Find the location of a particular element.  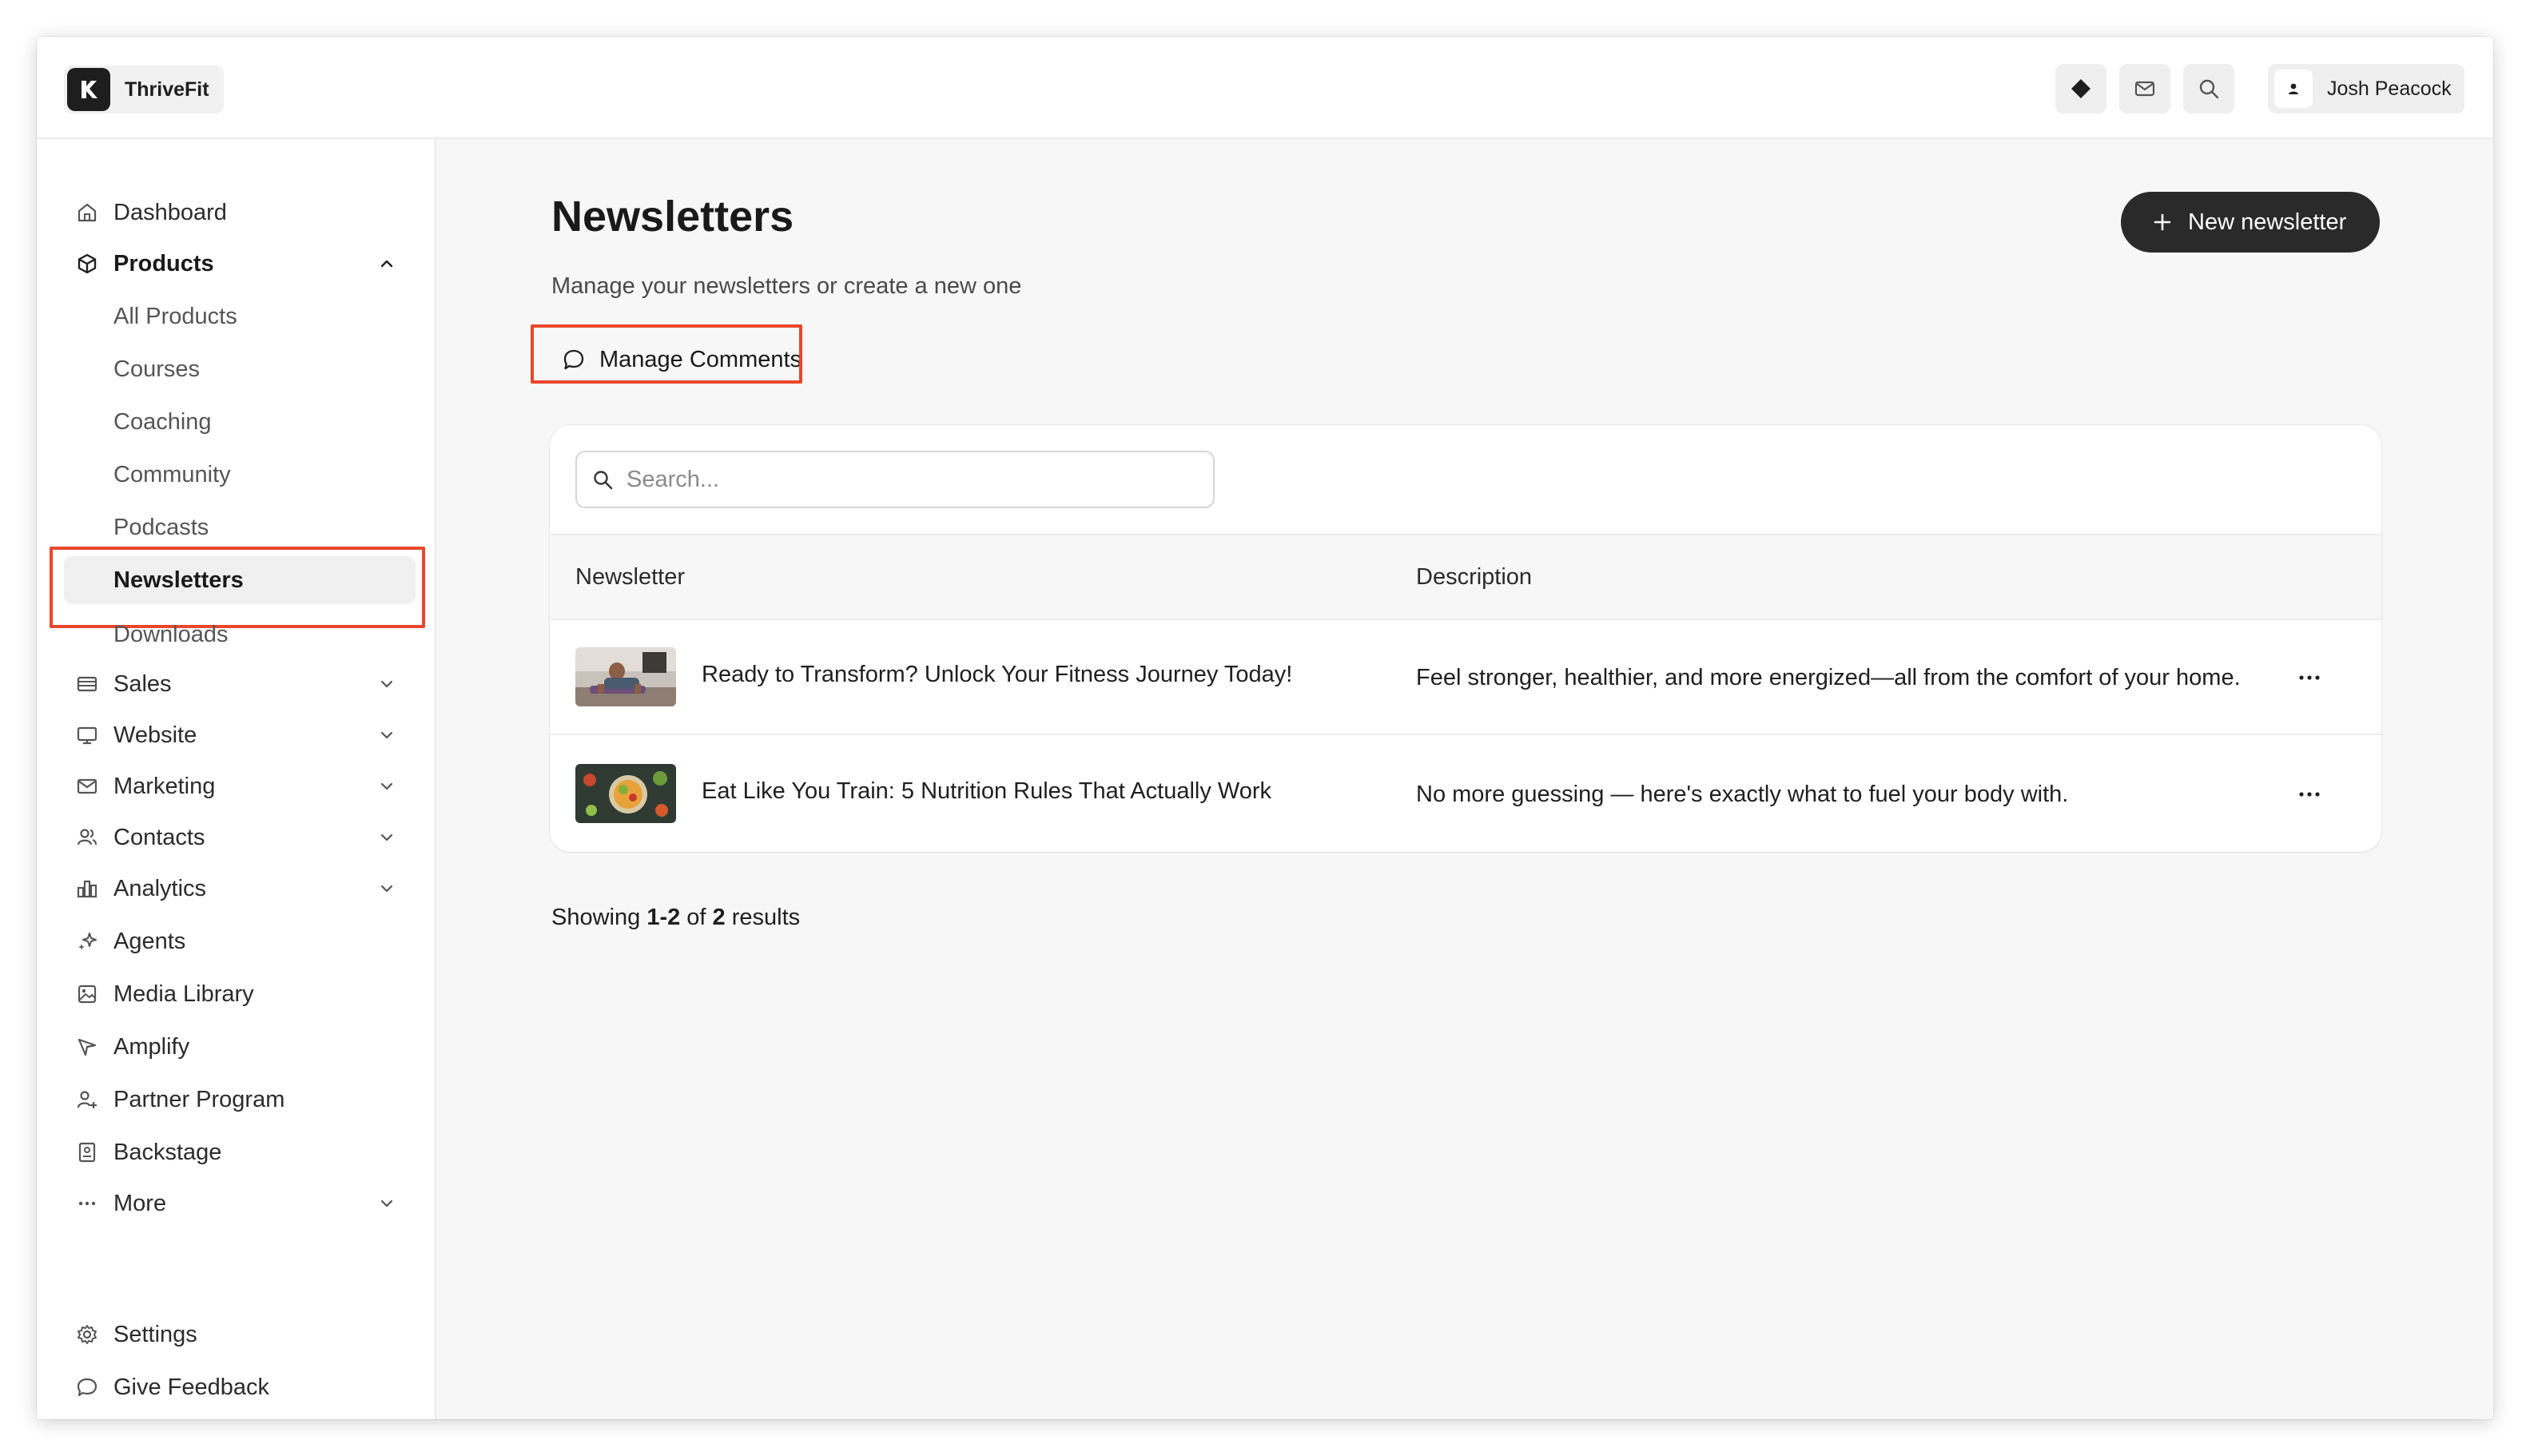

results-suffix: results is located at coordinates (766, 917).